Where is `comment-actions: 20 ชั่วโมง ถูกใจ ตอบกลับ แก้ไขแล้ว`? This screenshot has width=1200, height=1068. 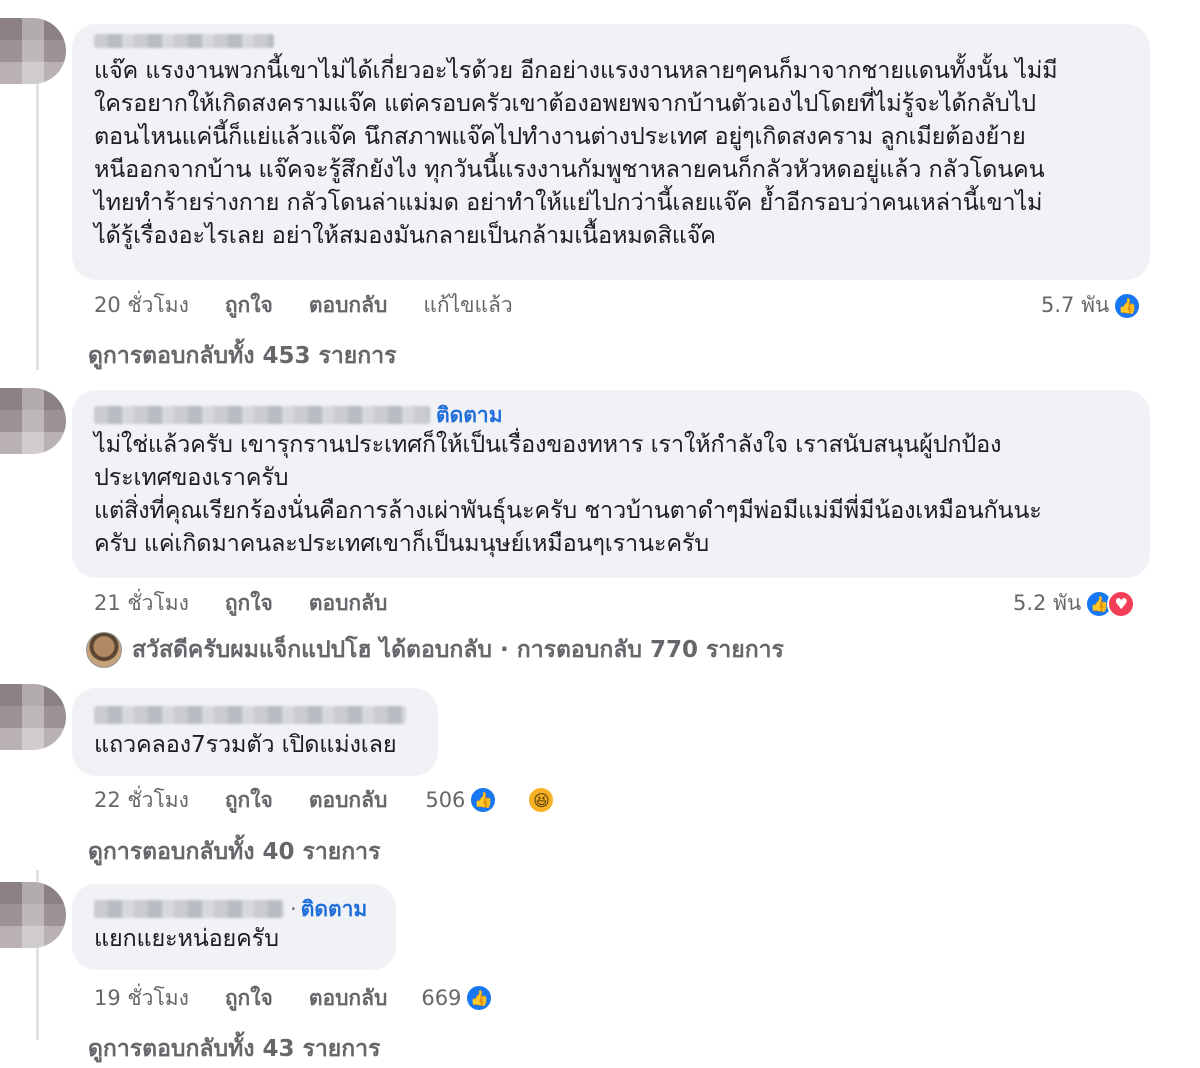 comment-actions: 20 ชั่วโมง ถูกใจ ตอบกลับ แก้ไขแล้ว is located at coordinates (321, 305).